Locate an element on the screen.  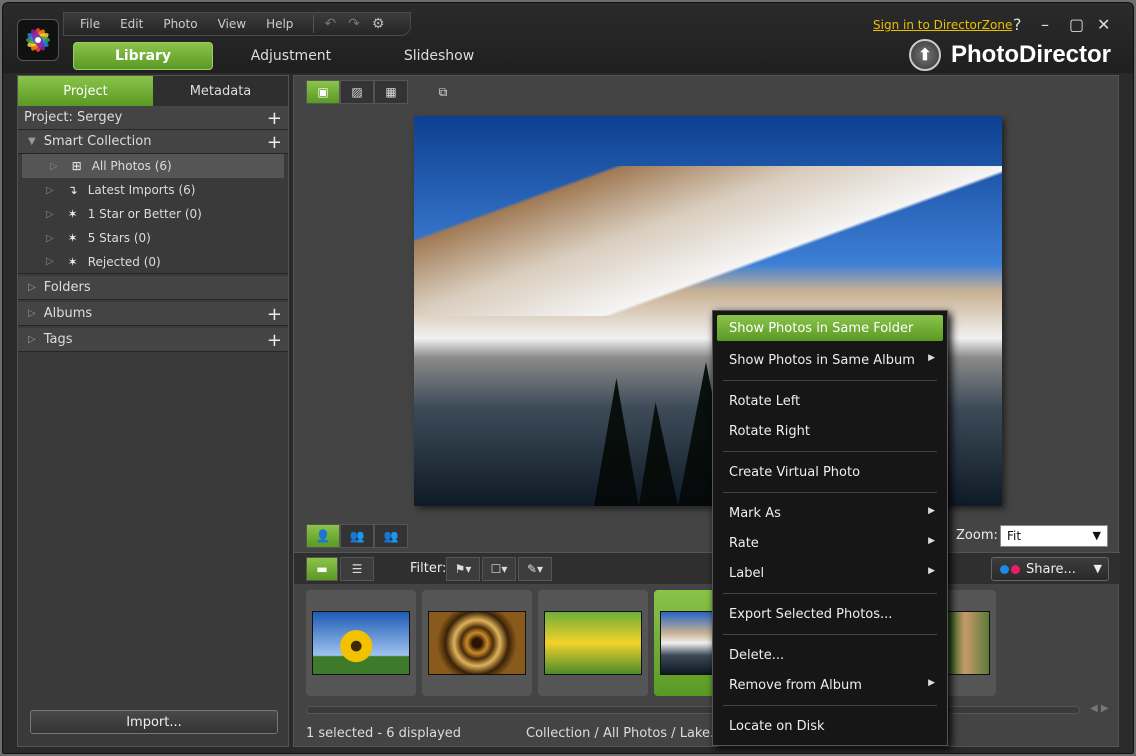
add-smart-collection-icon: + is located at coordinates (274, 142).